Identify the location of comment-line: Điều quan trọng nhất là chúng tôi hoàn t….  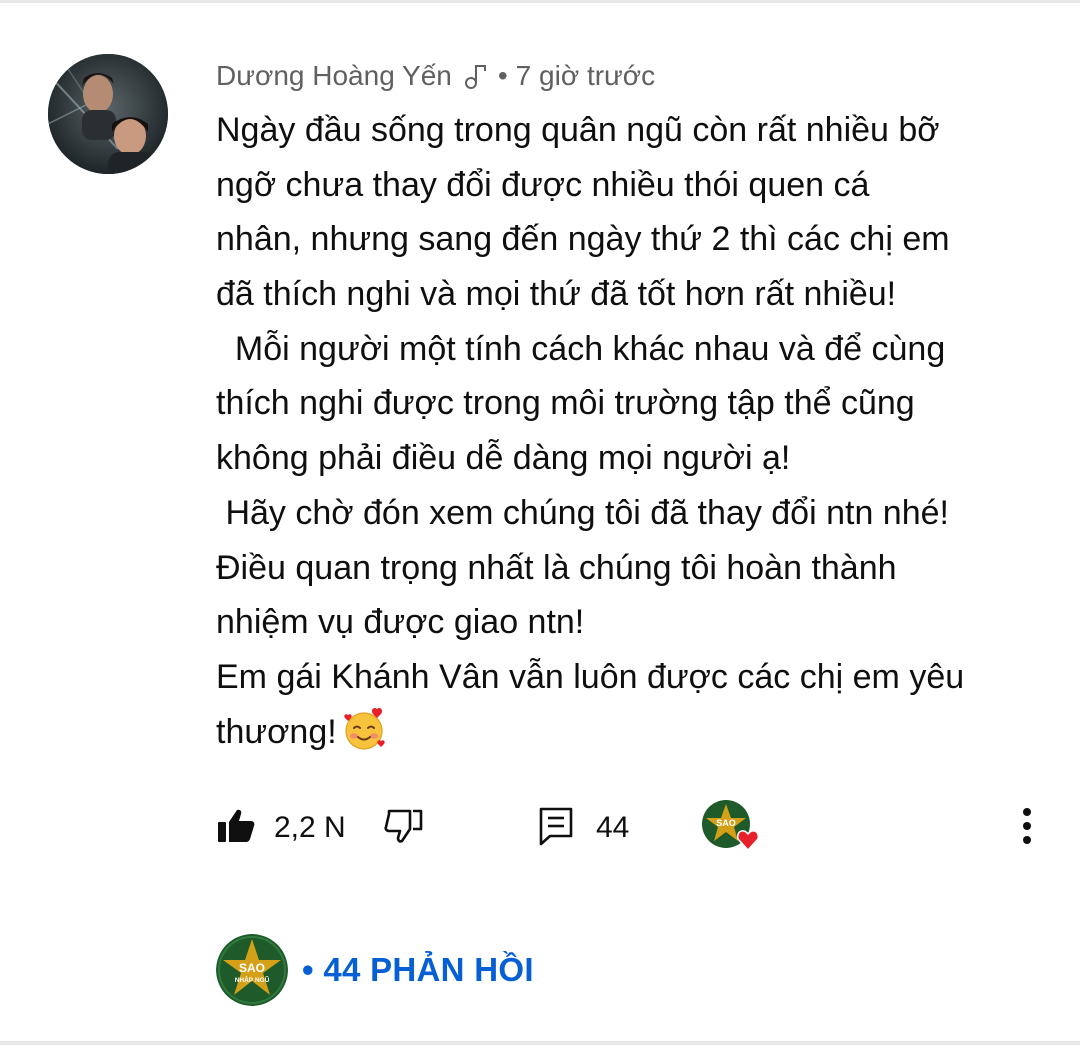
(556, 567).